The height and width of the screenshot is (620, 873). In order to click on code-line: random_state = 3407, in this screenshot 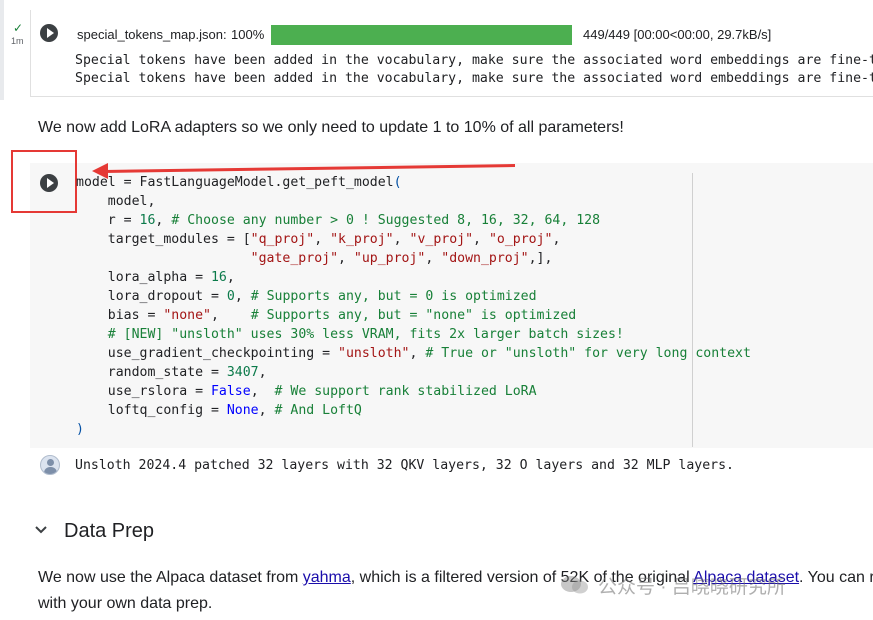, I will do `click(413, 372)`.